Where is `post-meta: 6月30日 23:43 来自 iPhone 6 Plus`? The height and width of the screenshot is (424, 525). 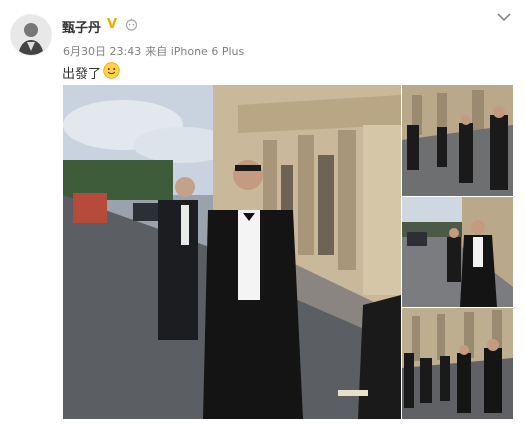 post-meta: 6月30日 23:43 来自 iPhone 6 Plus is located at coordinates (153, 51).